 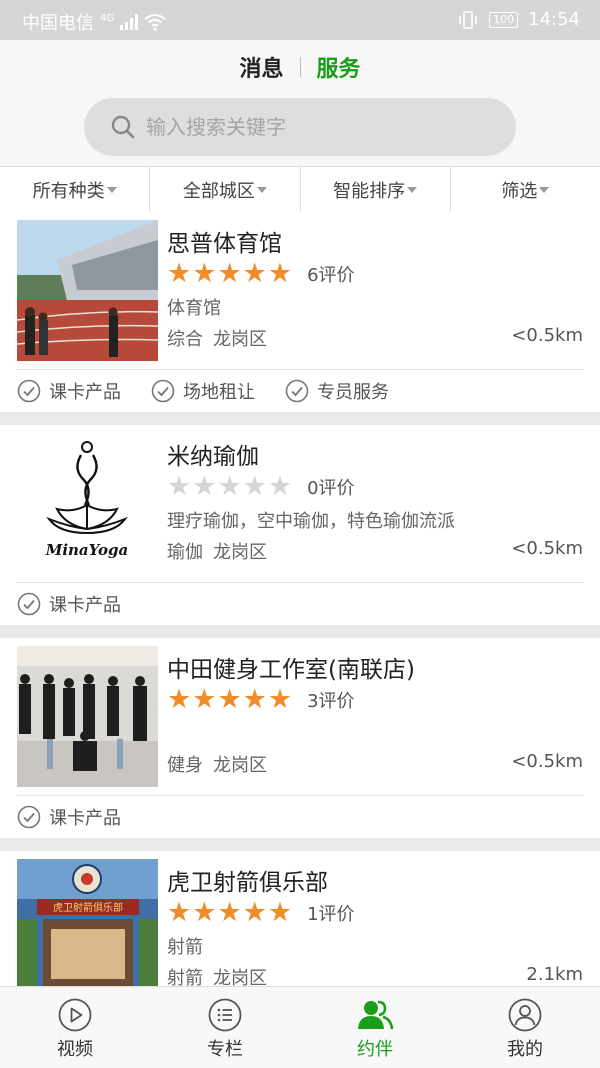 I want to click on signal-icon, so click(x=129, y=22).